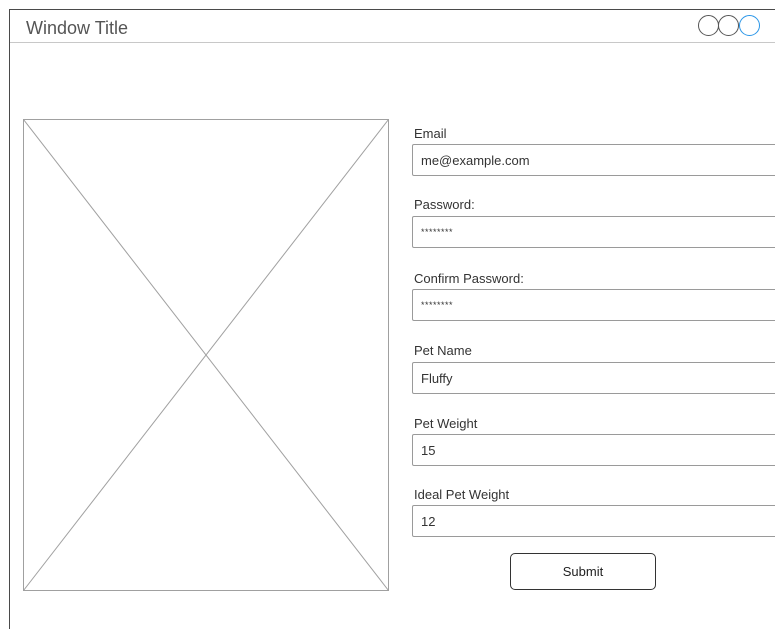 The image size is (775, 629). Describe the element at coordinates (430, 133) in the screenshot. I see `email-label: Email` at that location.